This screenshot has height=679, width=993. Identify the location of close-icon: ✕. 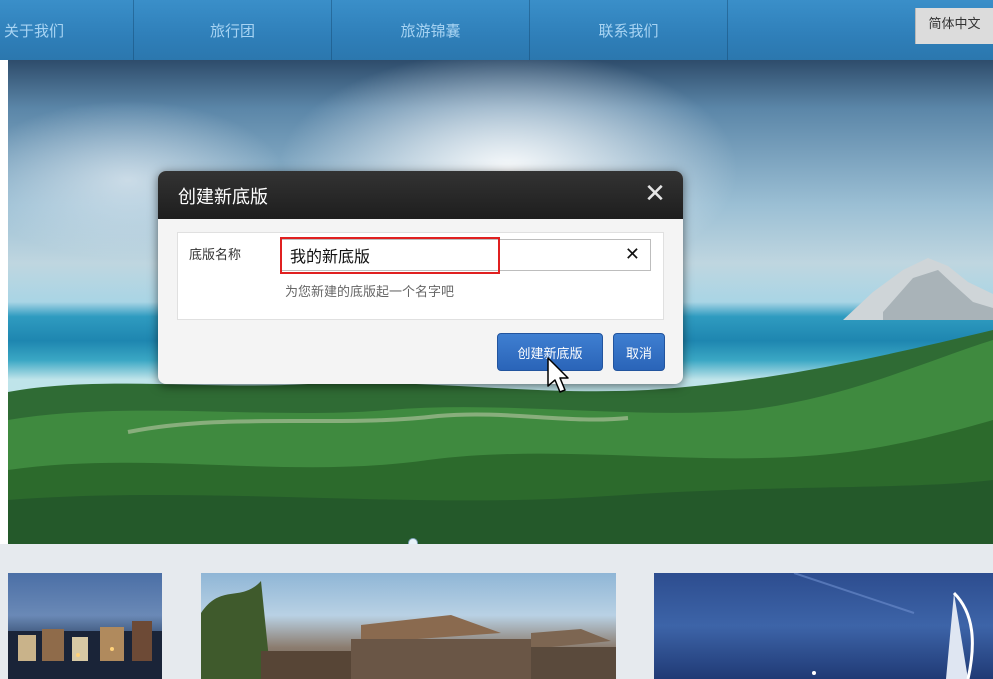
(655, 194).